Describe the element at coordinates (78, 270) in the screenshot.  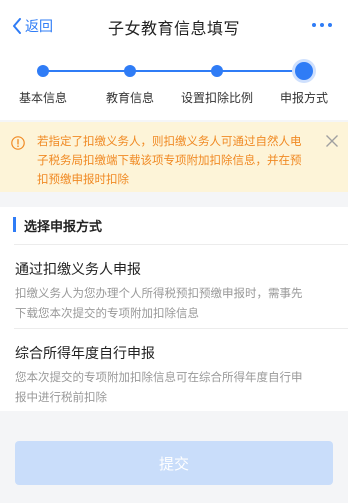
I see `option-title: 通过扣缴义务人申报` at that location.